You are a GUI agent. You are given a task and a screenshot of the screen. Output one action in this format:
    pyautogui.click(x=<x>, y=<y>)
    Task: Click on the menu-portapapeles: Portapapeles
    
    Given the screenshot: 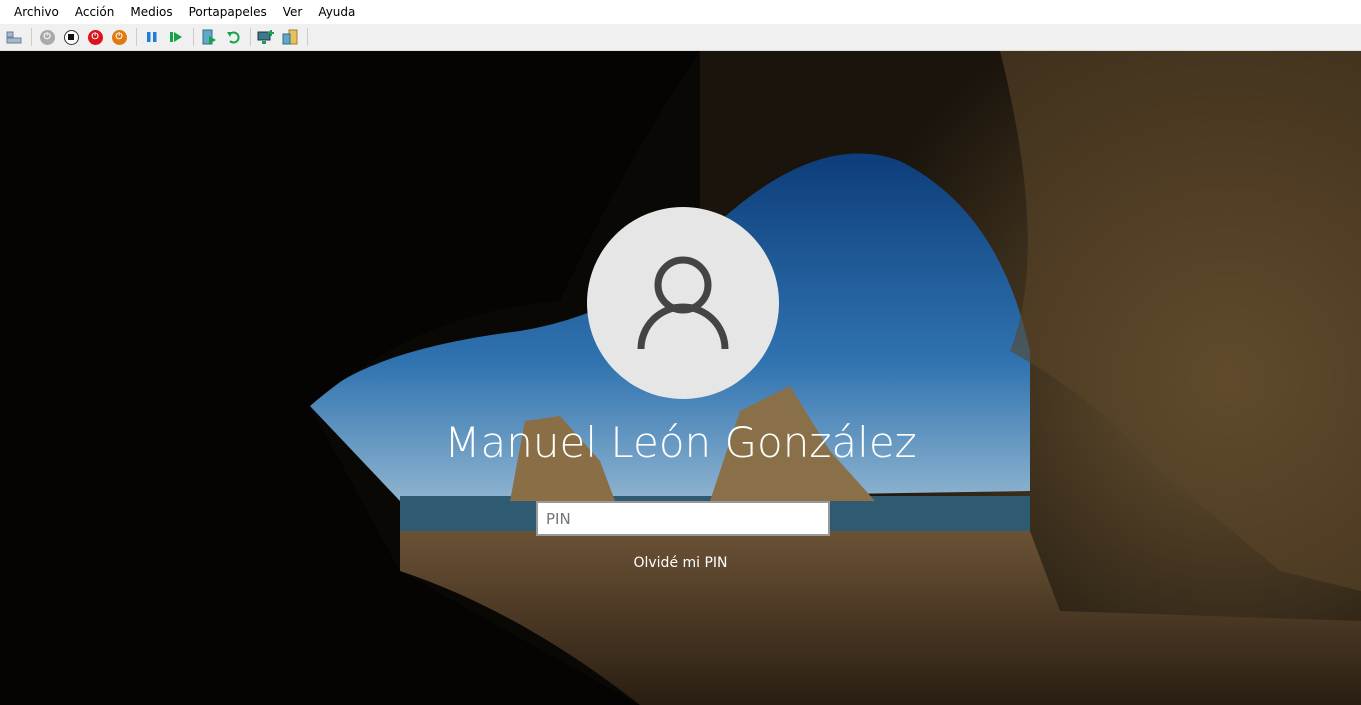 What is the action you would take?
    pyautogui.click(x=228, y=12)
    